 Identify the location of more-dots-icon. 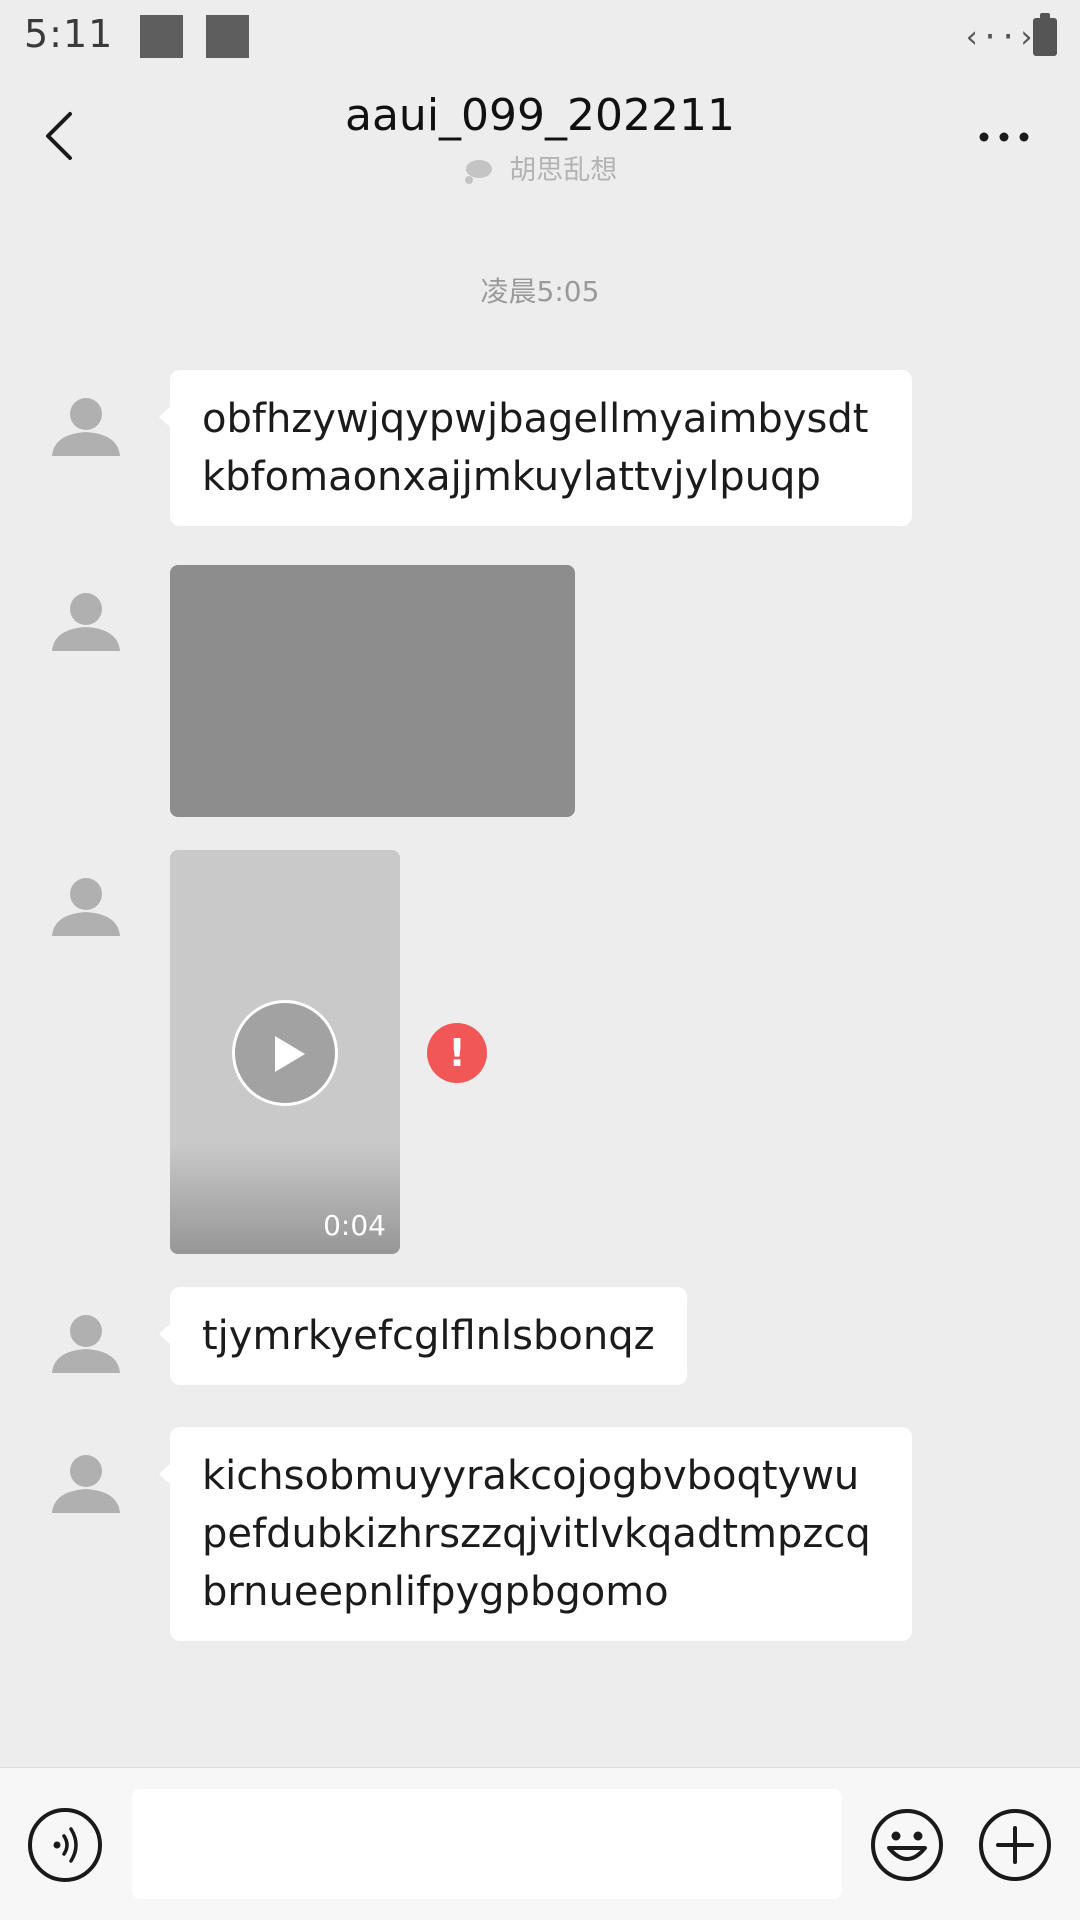
(1004, 137).